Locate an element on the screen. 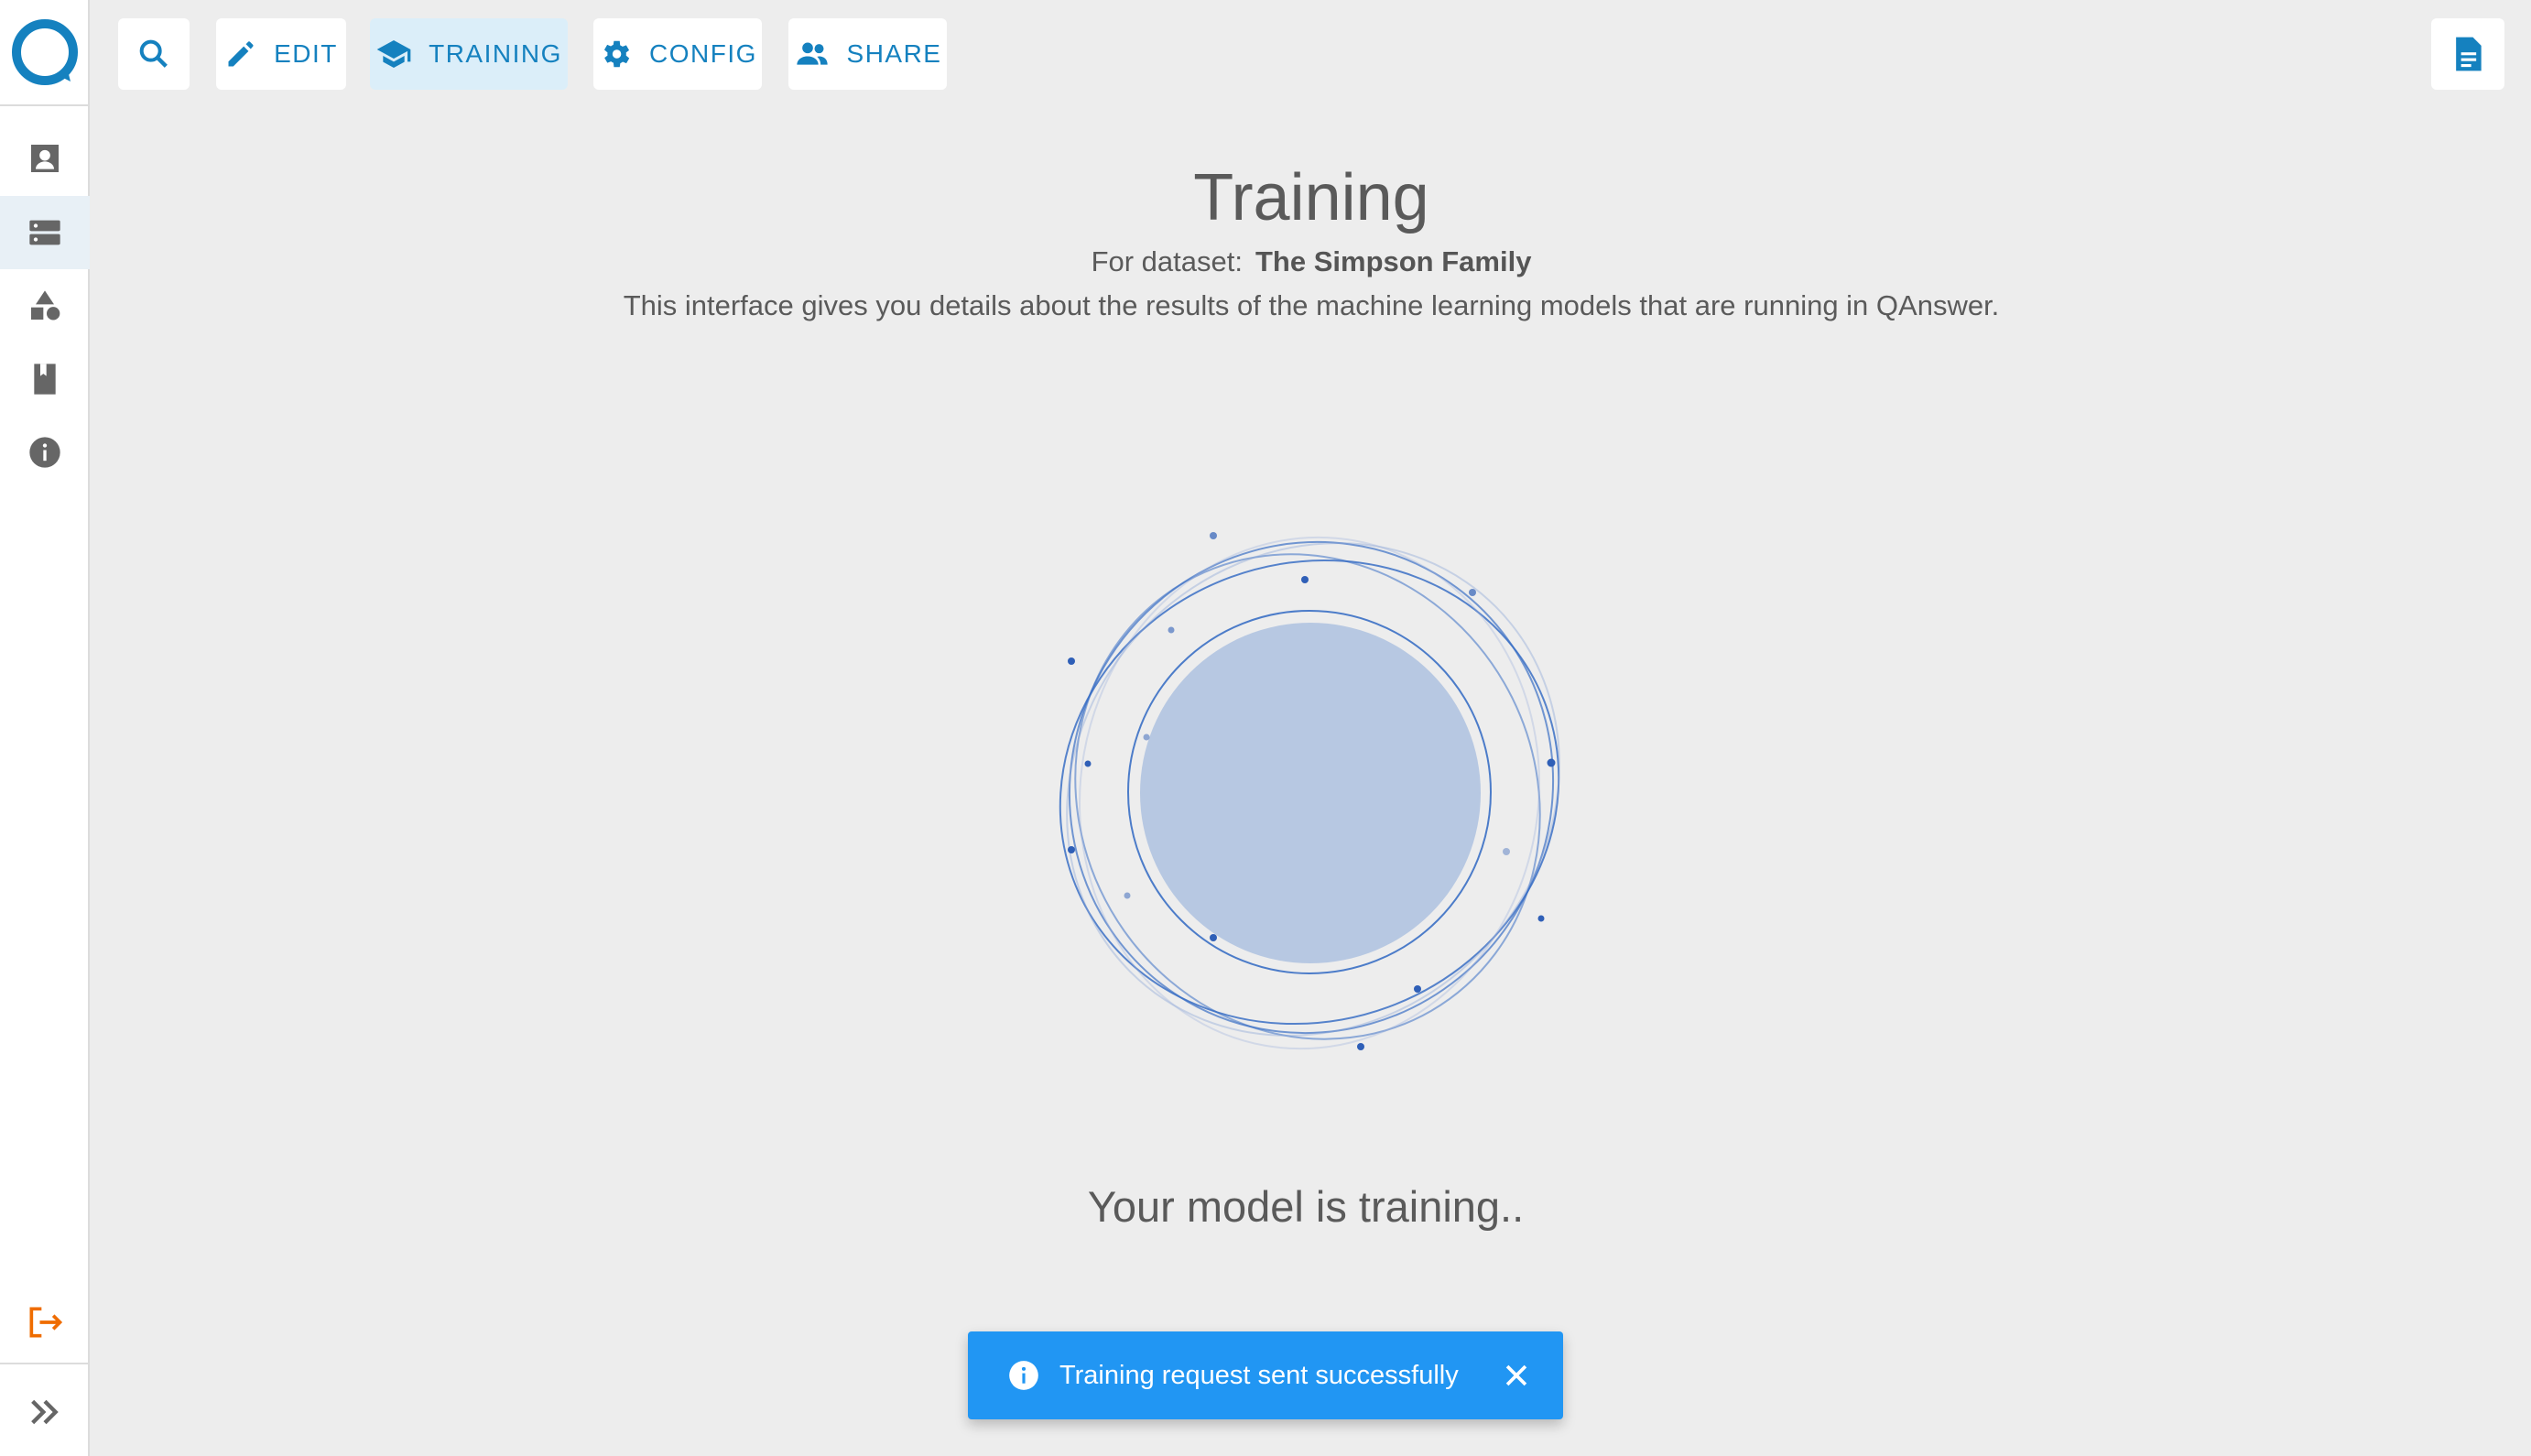 The height and width of the screenshot is (1456, 2531). training-label: TRAINING is located at coordinates (495, 53).